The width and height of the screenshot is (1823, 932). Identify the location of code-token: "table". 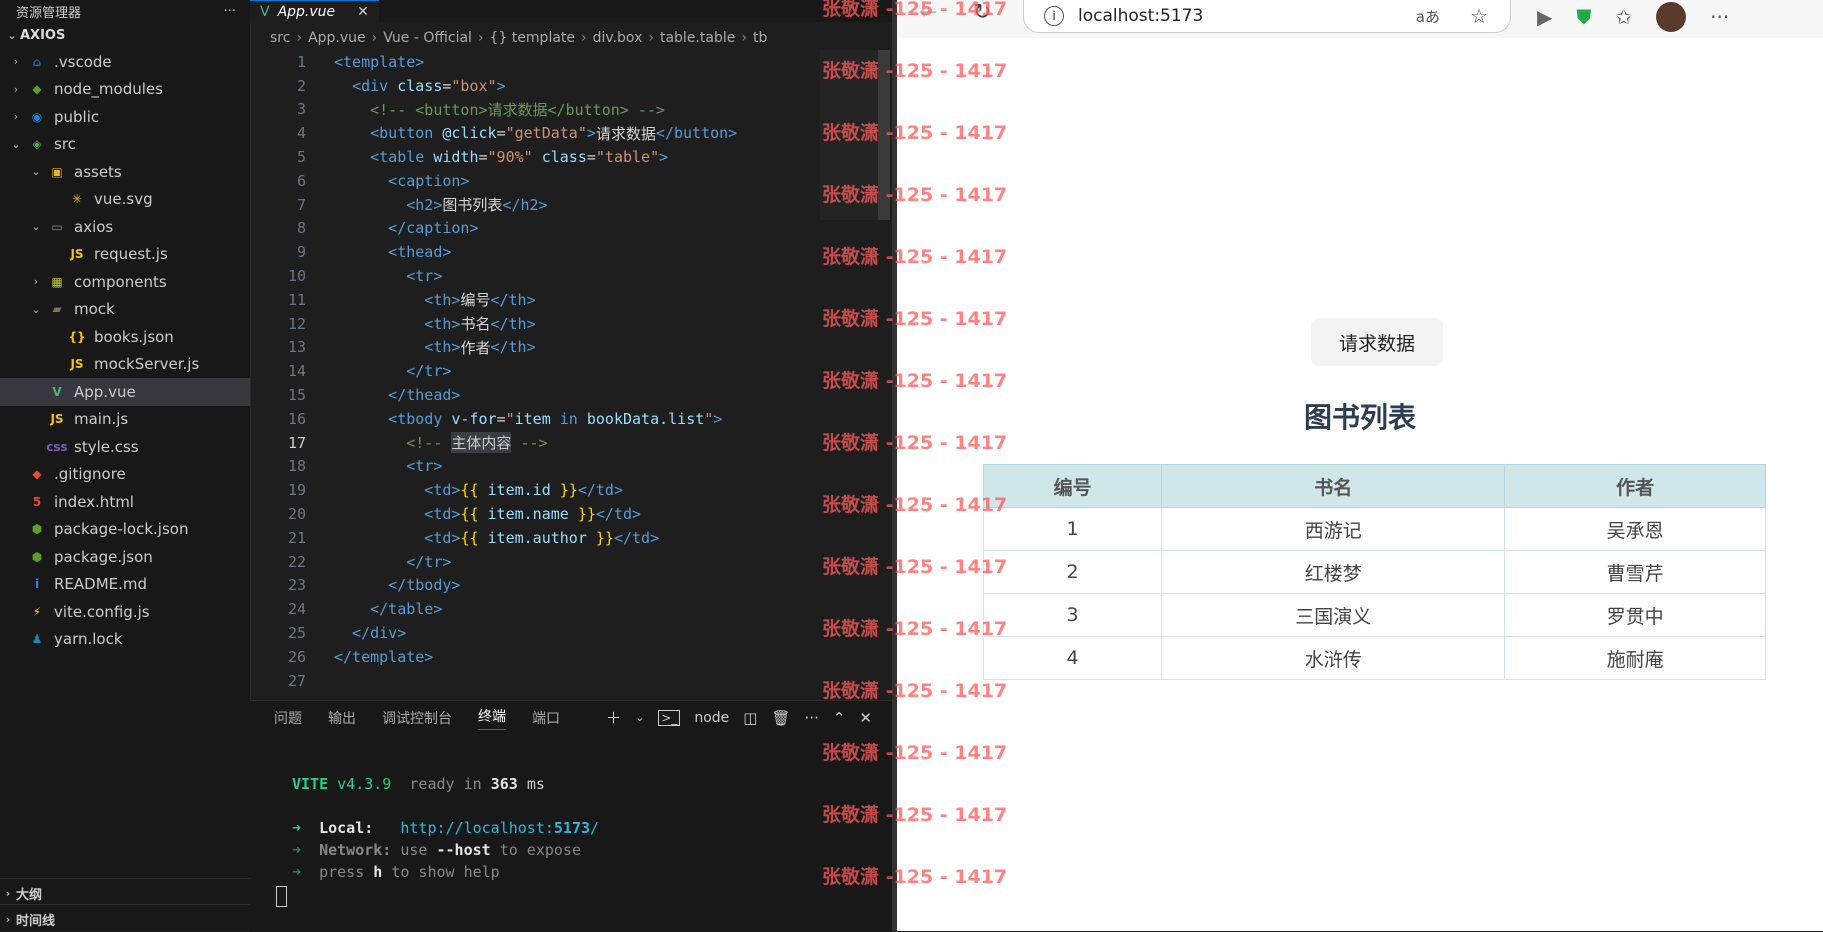
(627, 157).